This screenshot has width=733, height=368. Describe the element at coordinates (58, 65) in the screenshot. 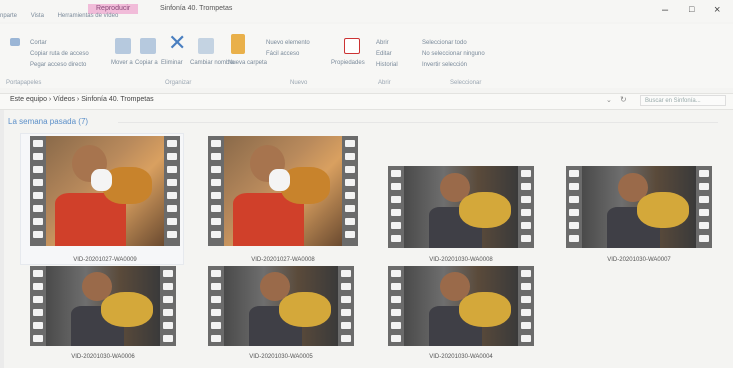

I see `paste-shortcut-button: Pegar acceso directo` at that location.